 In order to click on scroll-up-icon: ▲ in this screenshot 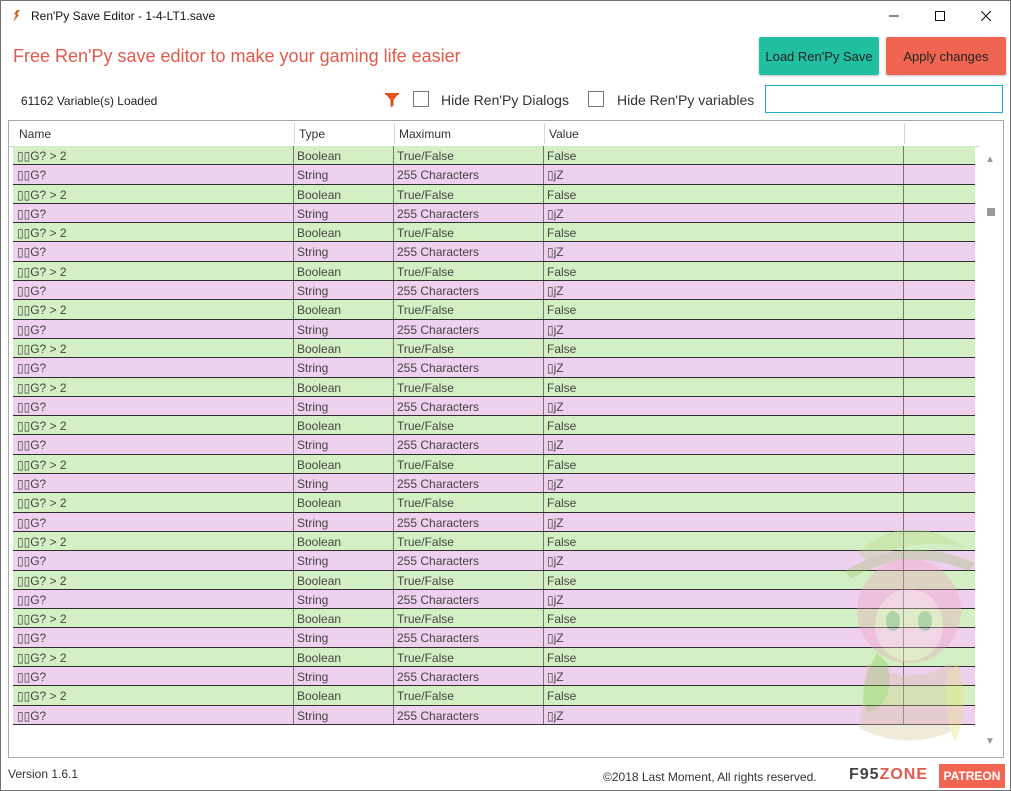, I will do `click(990, 159)`.